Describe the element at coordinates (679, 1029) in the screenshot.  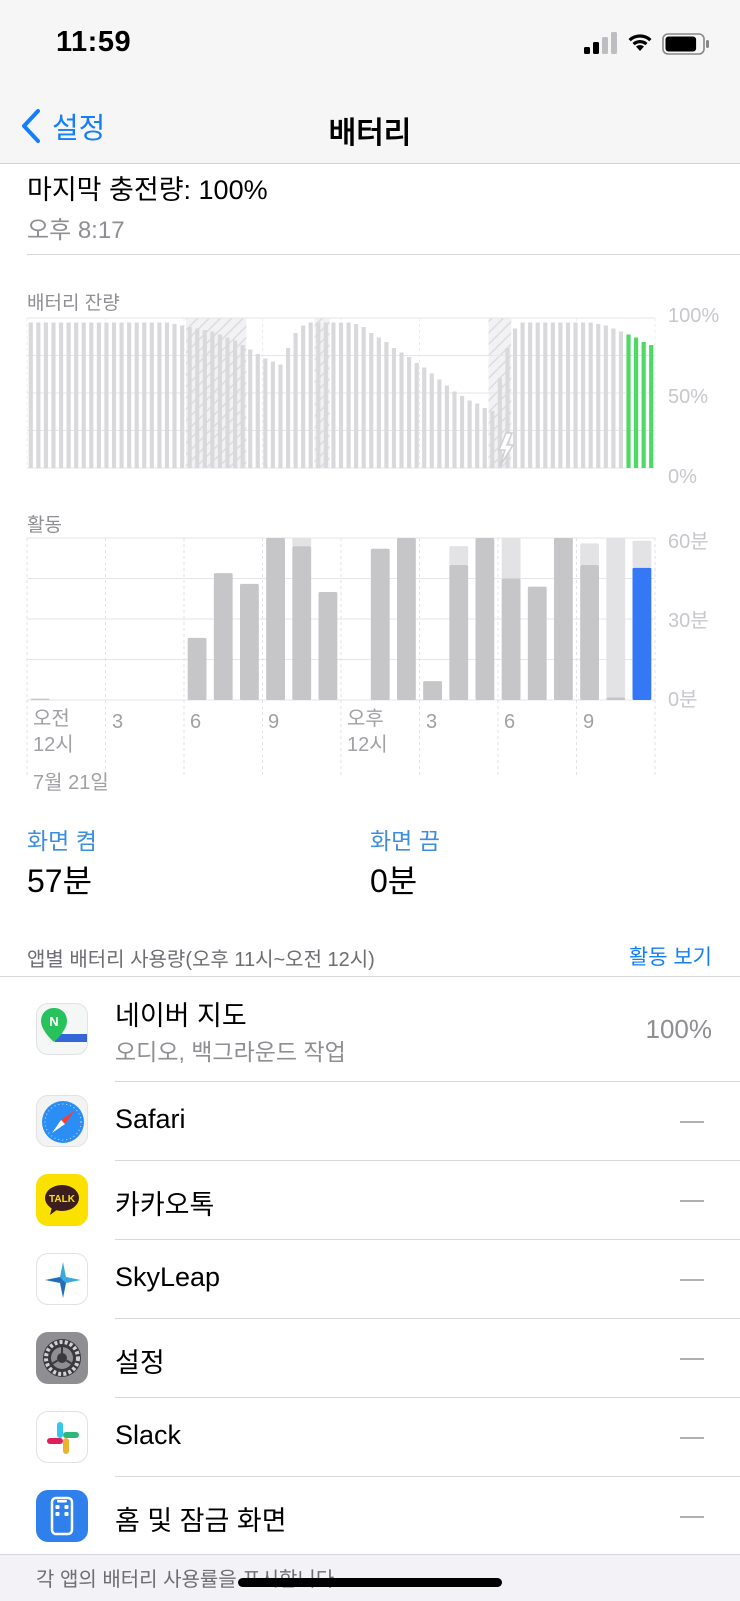
I see `app-usage-percent: 100%` at that location.